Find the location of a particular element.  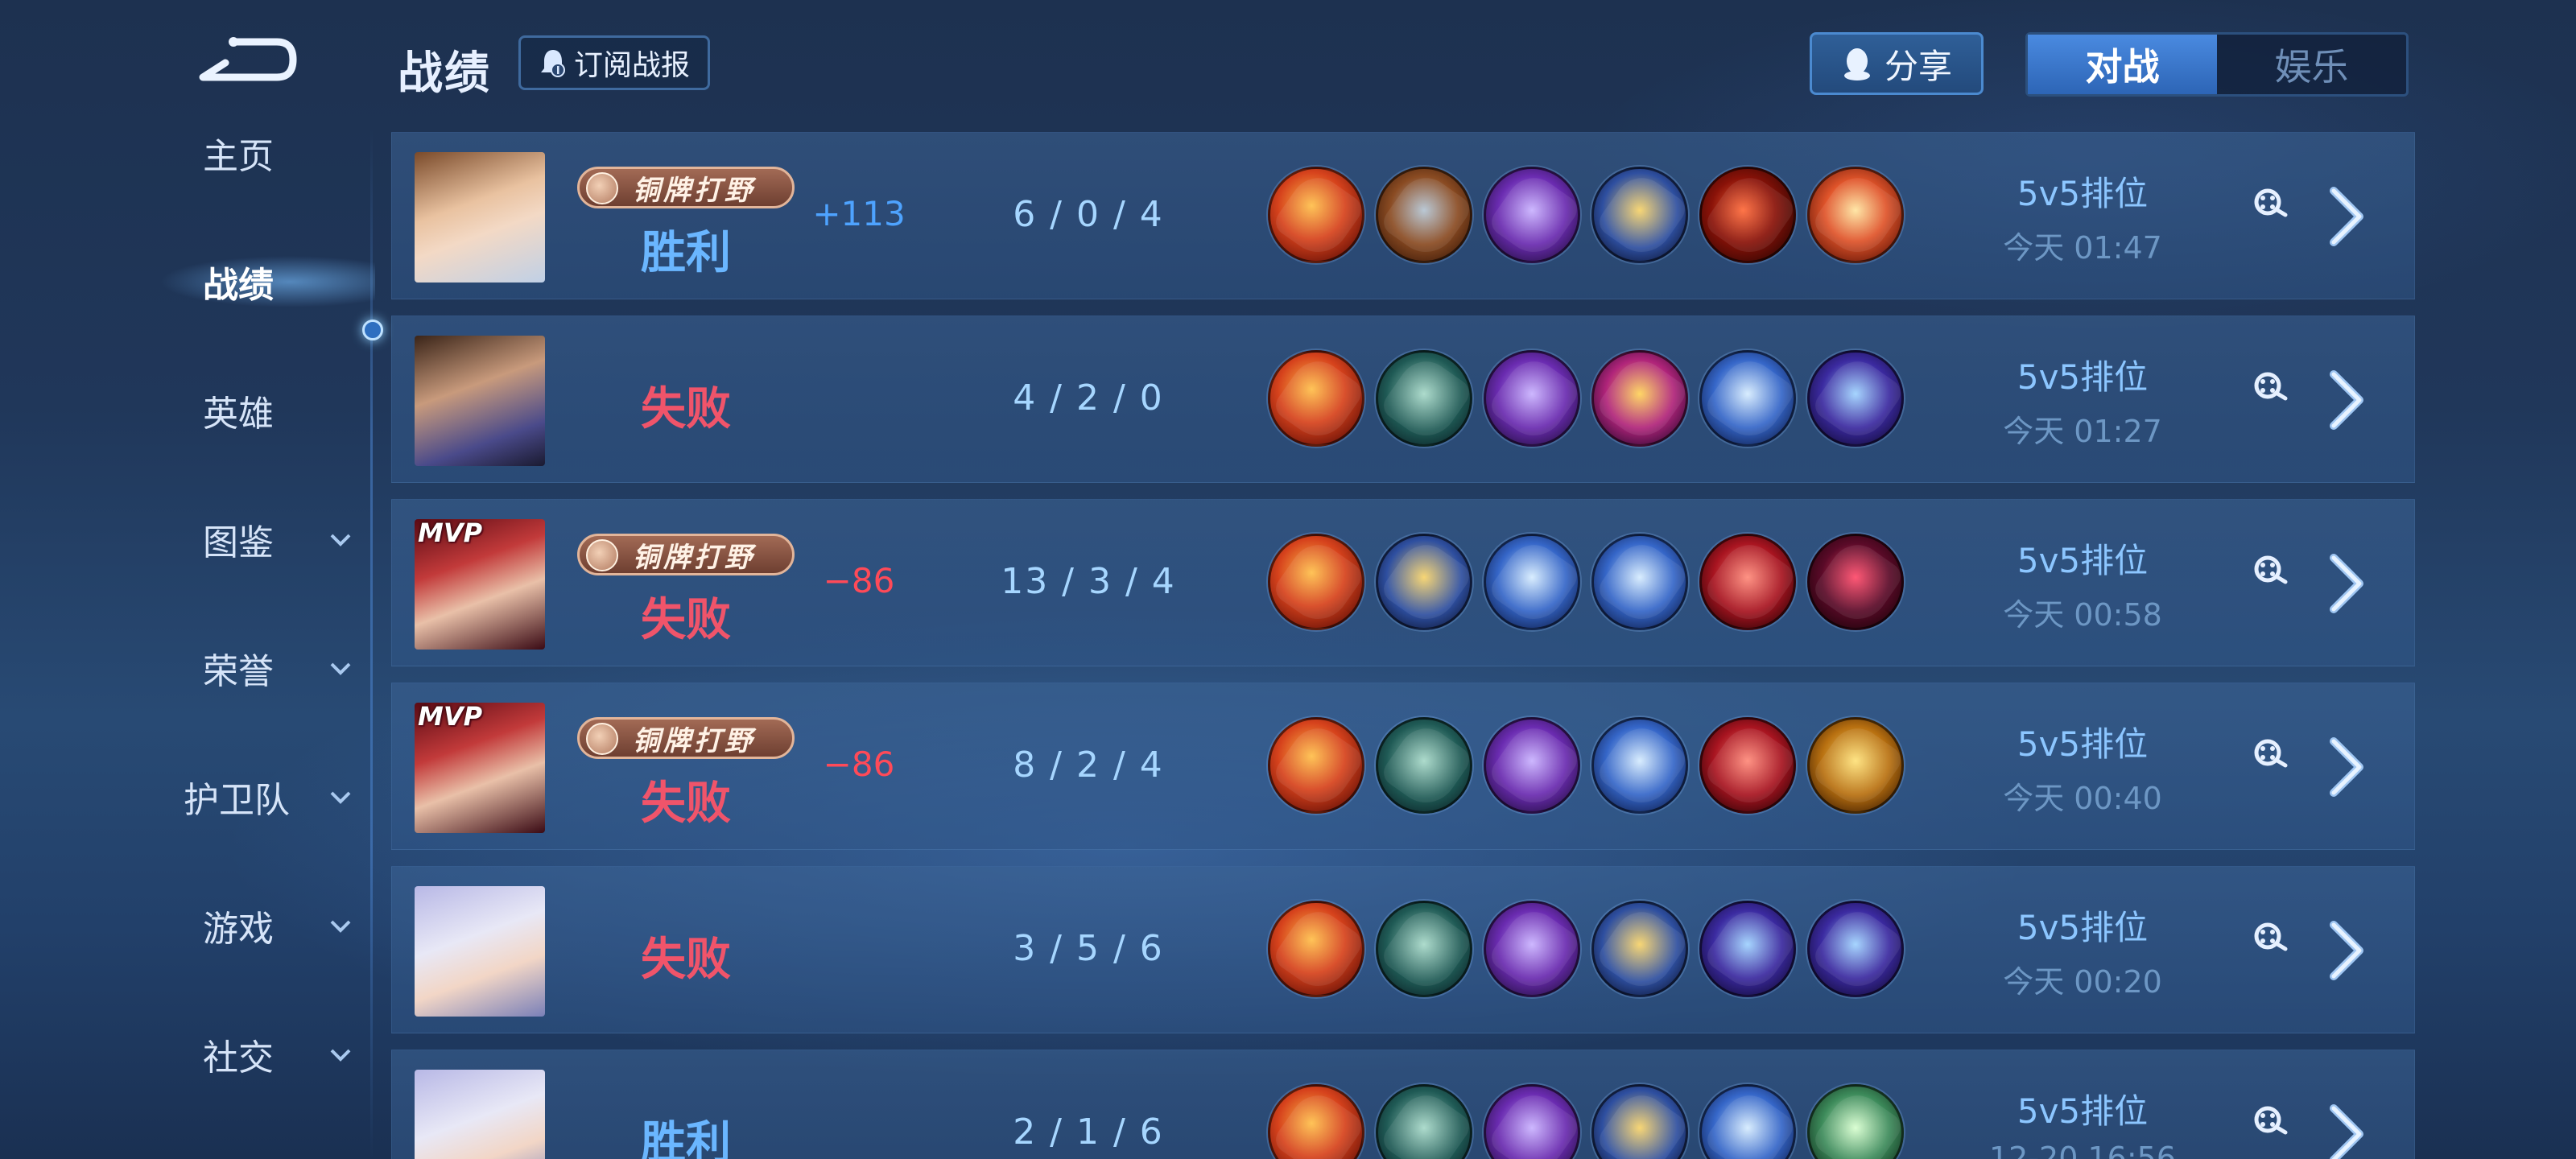

match-row: MVP 铜牌打野 失败 −86 8 / 2 / 4 5v5排位 今天 00:40 is located at coordinates (1403, 766).